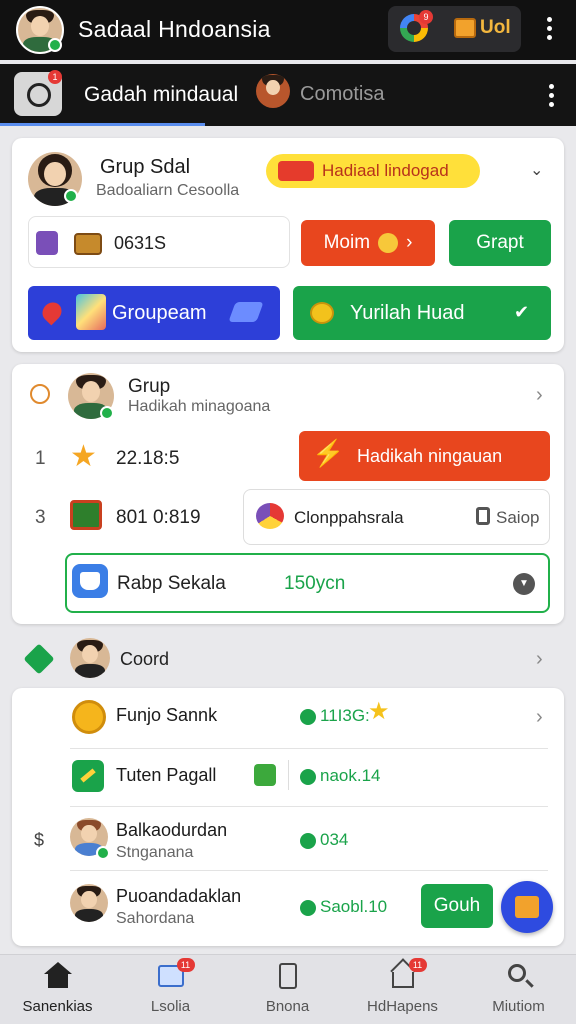 The width and height of the screenshot is (576, 1024). I want to click on group-title: Grup Sdal, so click(145, 167).